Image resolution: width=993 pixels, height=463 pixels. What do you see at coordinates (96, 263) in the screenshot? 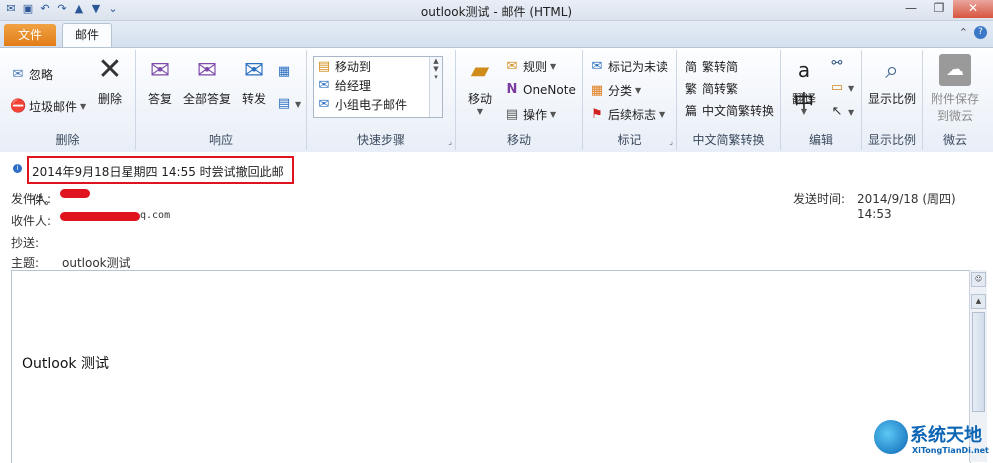
I see `subject-value: outlook测试` at bounding box center [96, 263].